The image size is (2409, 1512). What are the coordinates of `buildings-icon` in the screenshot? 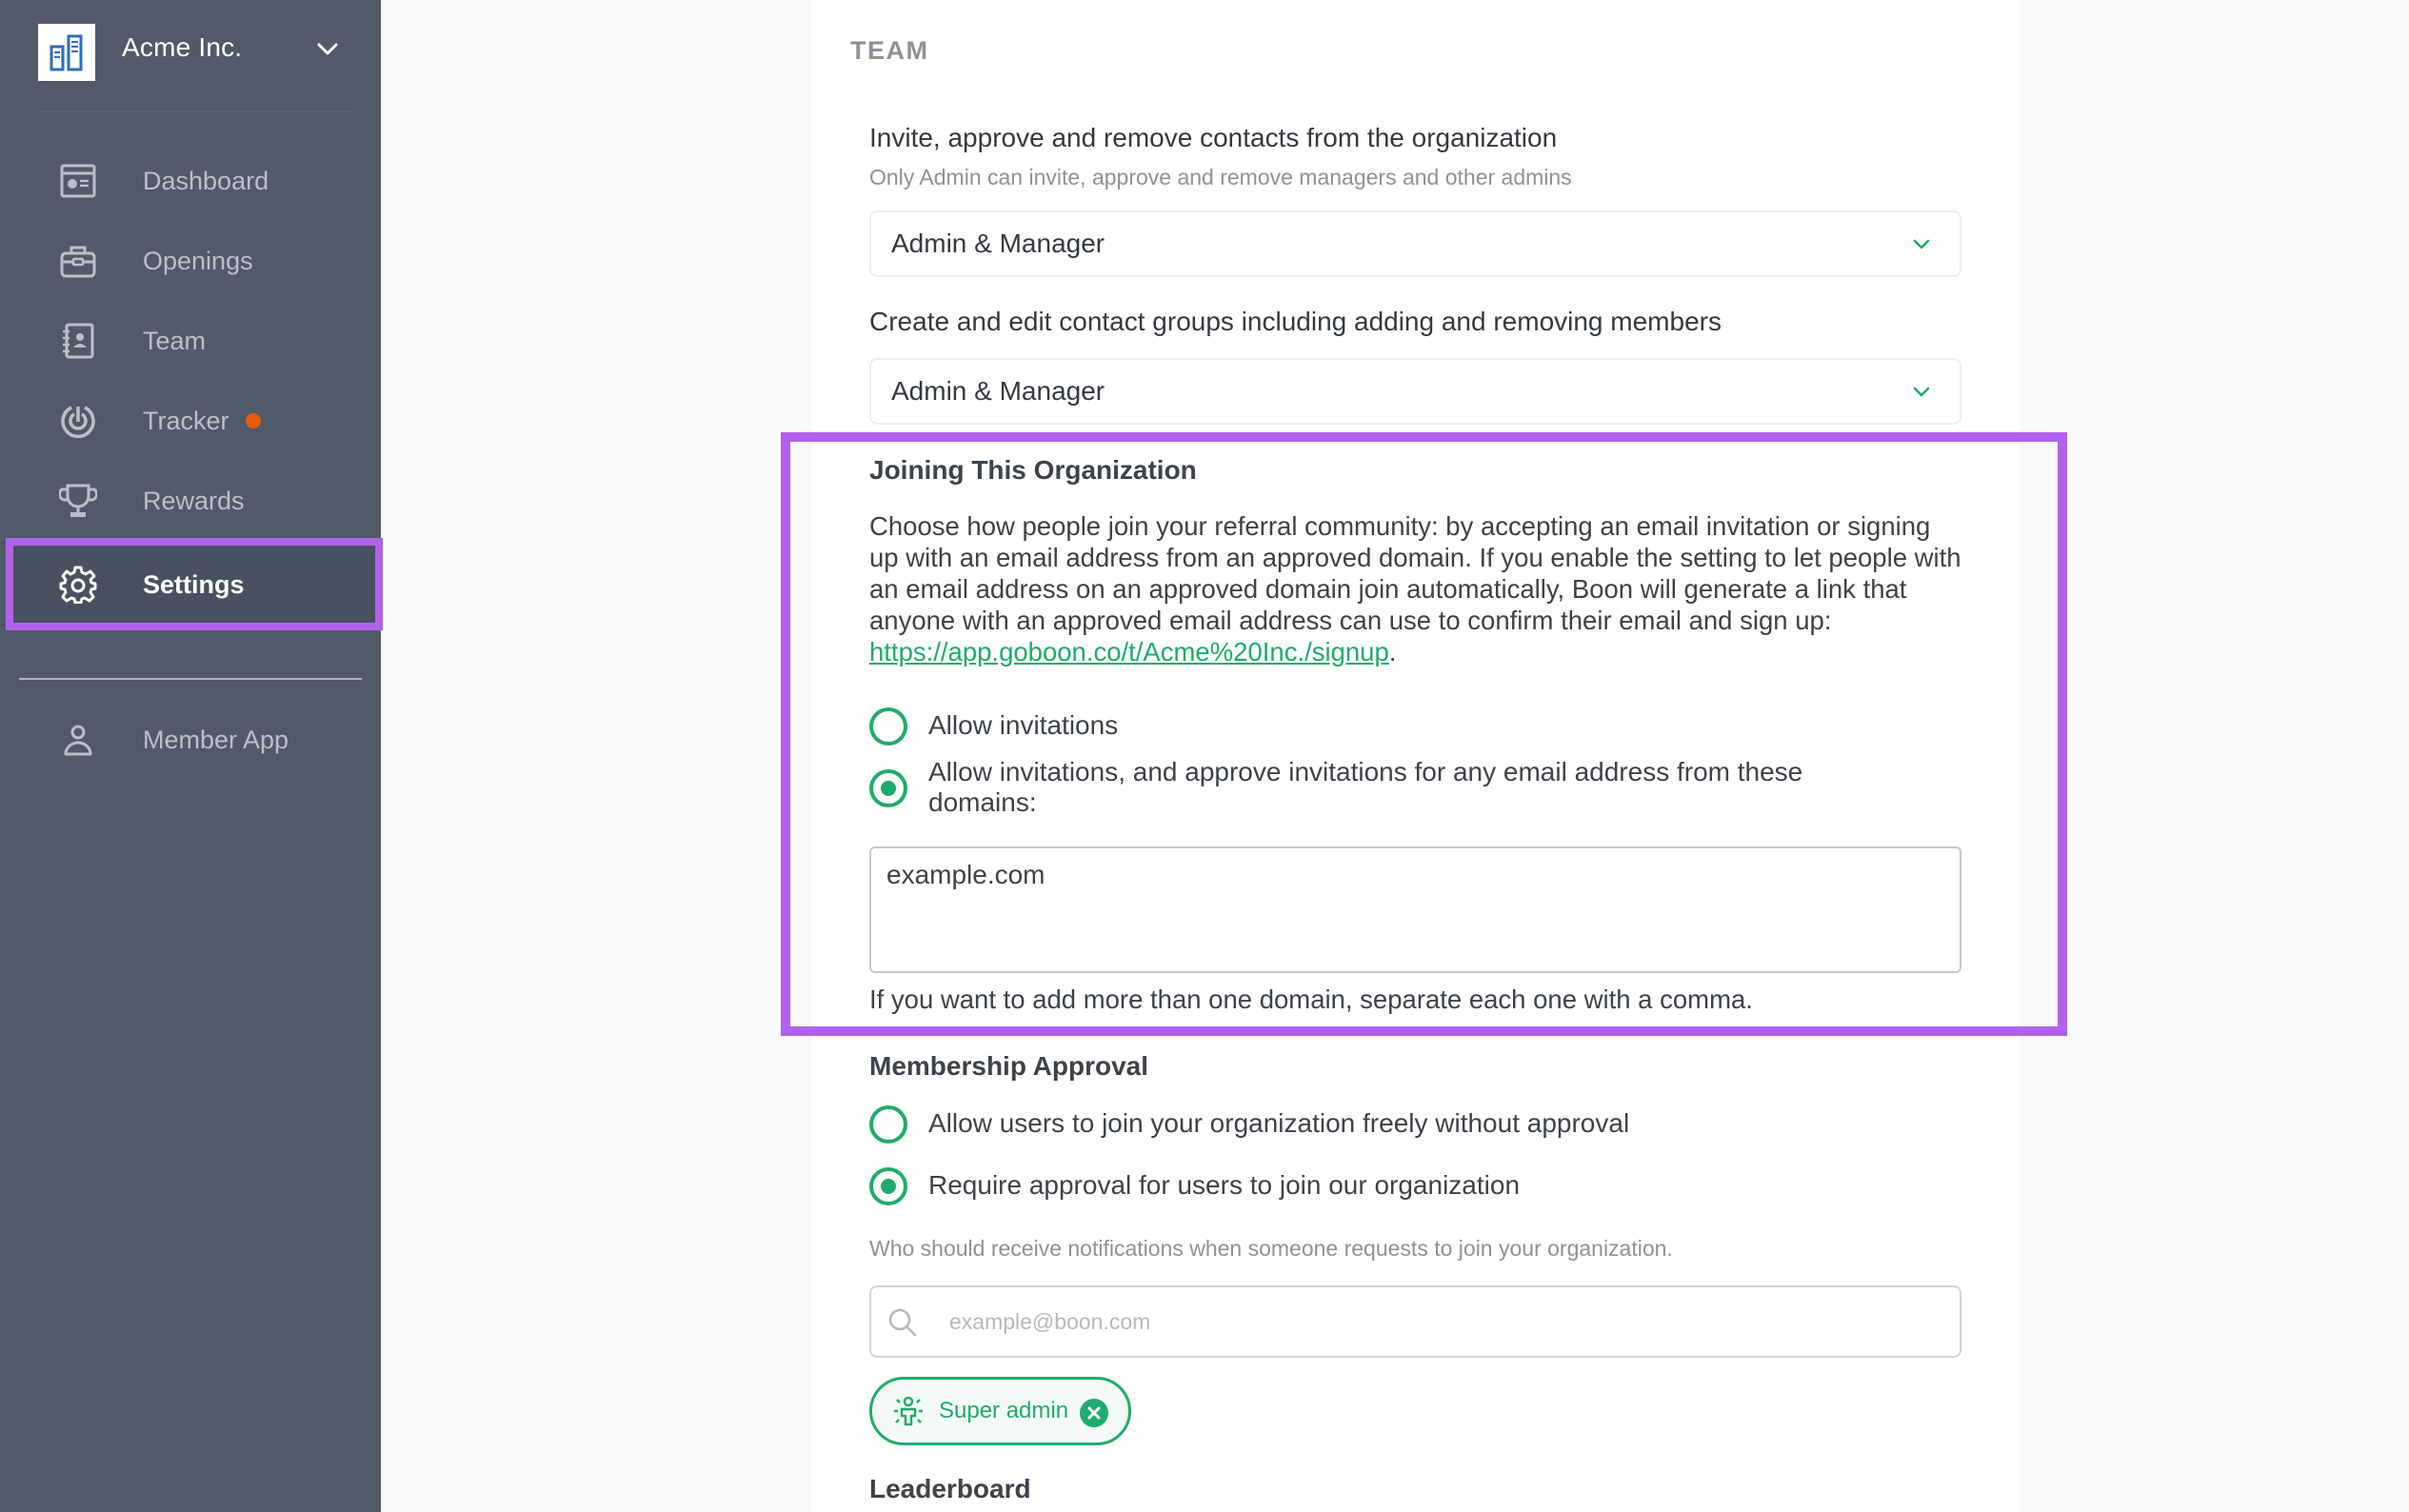 It's located at (67, 52).